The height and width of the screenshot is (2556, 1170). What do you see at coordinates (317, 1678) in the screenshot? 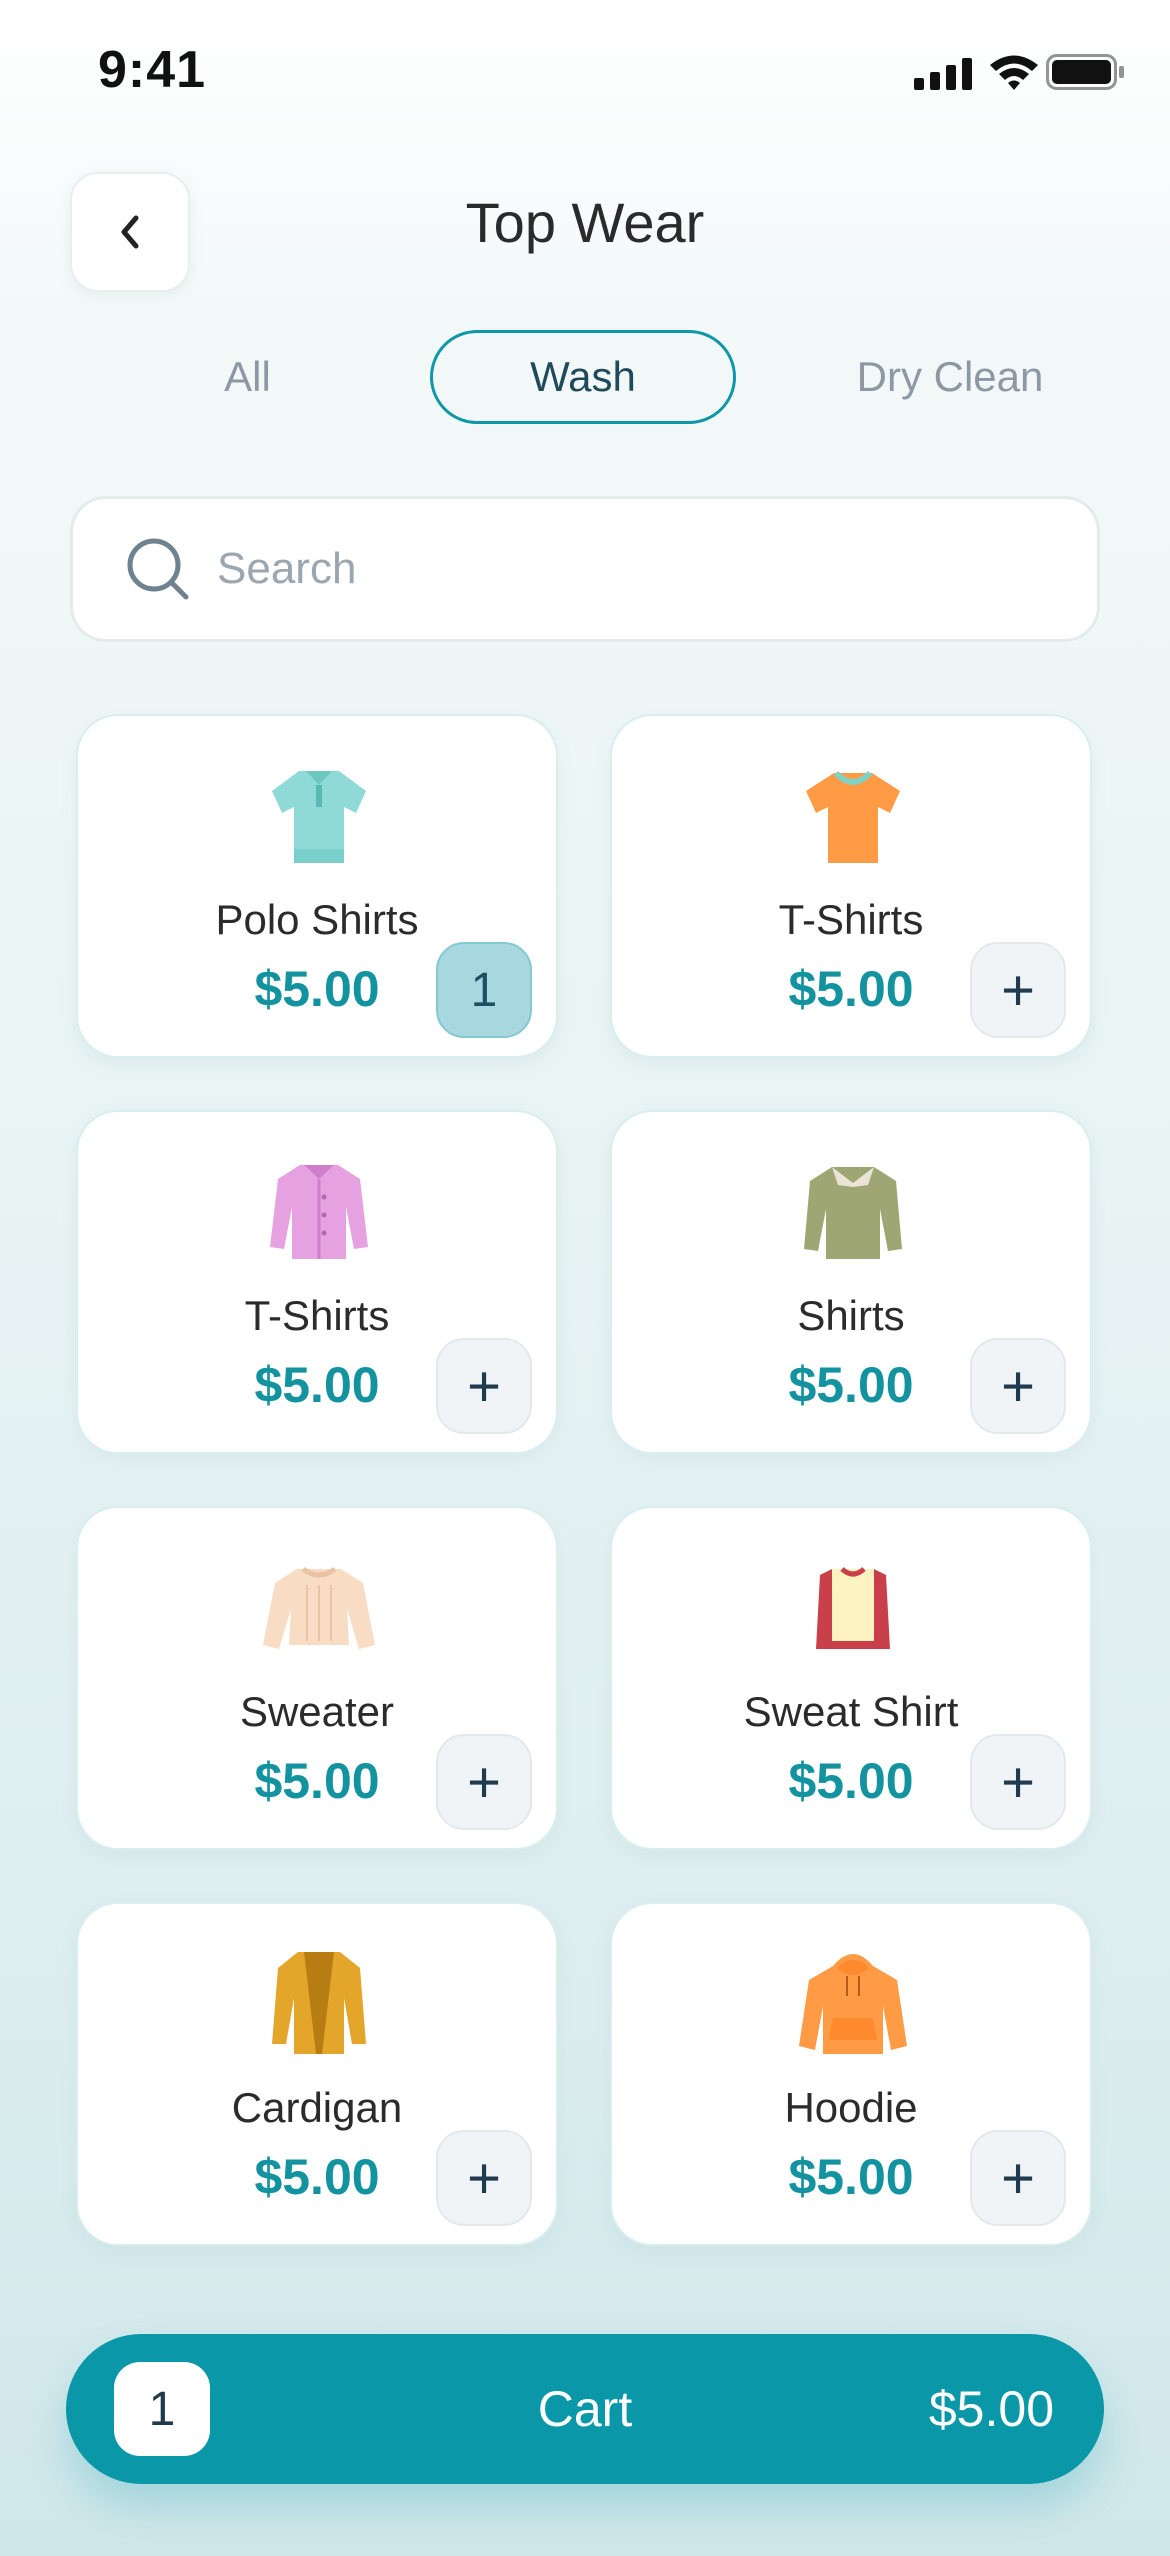
I see `item-card-sweater: Sweater $5.00 +` at bounding box center [317, 1678].